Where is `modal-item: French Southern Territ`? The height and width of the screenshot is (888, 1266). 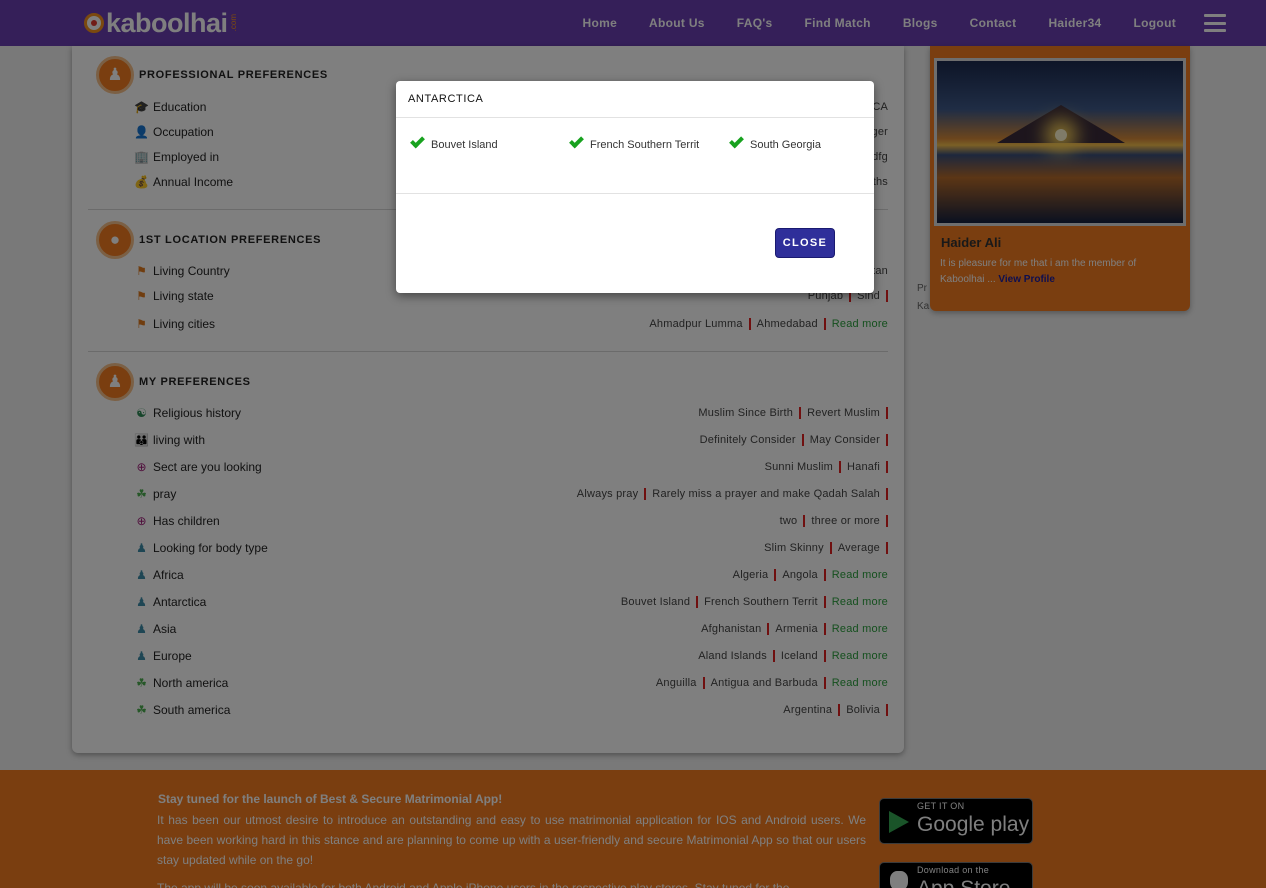 modal-item: French Southern Territ is located at coordinates (642, 145).